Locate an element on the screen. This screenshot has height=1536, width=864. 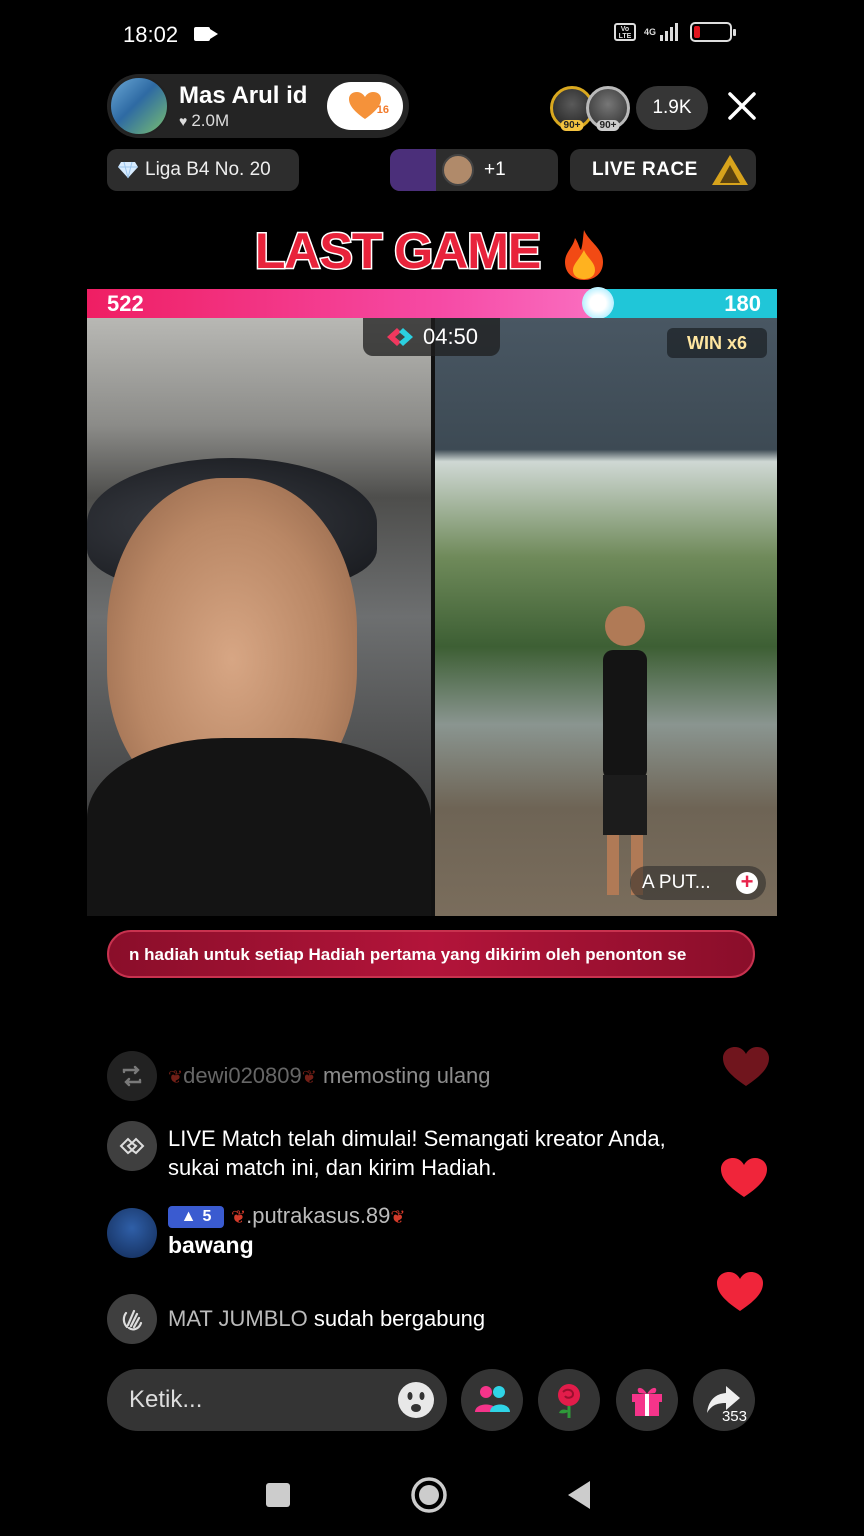
left-score: 522 is located at coordinates (125, 303).